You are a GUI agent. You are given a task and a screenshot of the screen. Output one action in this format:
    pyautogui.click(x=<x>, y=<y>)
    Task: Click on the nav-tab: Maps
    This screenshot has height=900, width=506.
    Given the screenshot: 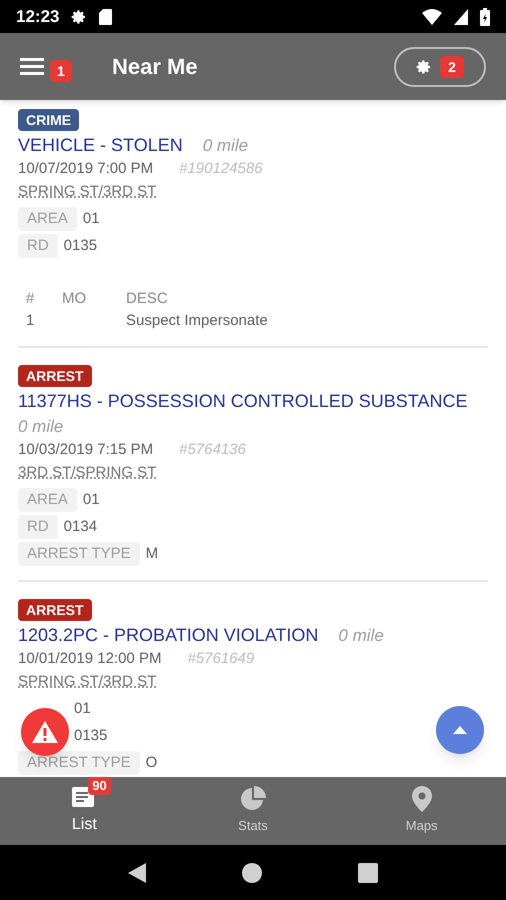 What is the action you would take?
    pyautogui.click(x=421, y=811)
    